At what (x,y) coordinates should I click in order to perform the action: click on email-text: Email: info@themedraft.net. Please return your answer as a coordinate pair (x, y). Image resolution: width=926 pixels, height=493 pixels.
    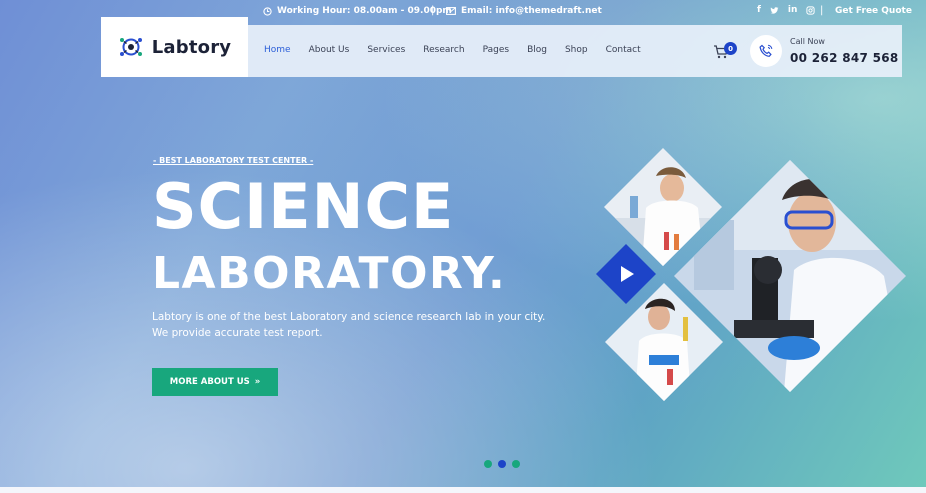
    Looking at the image, I should click on (531, 11).